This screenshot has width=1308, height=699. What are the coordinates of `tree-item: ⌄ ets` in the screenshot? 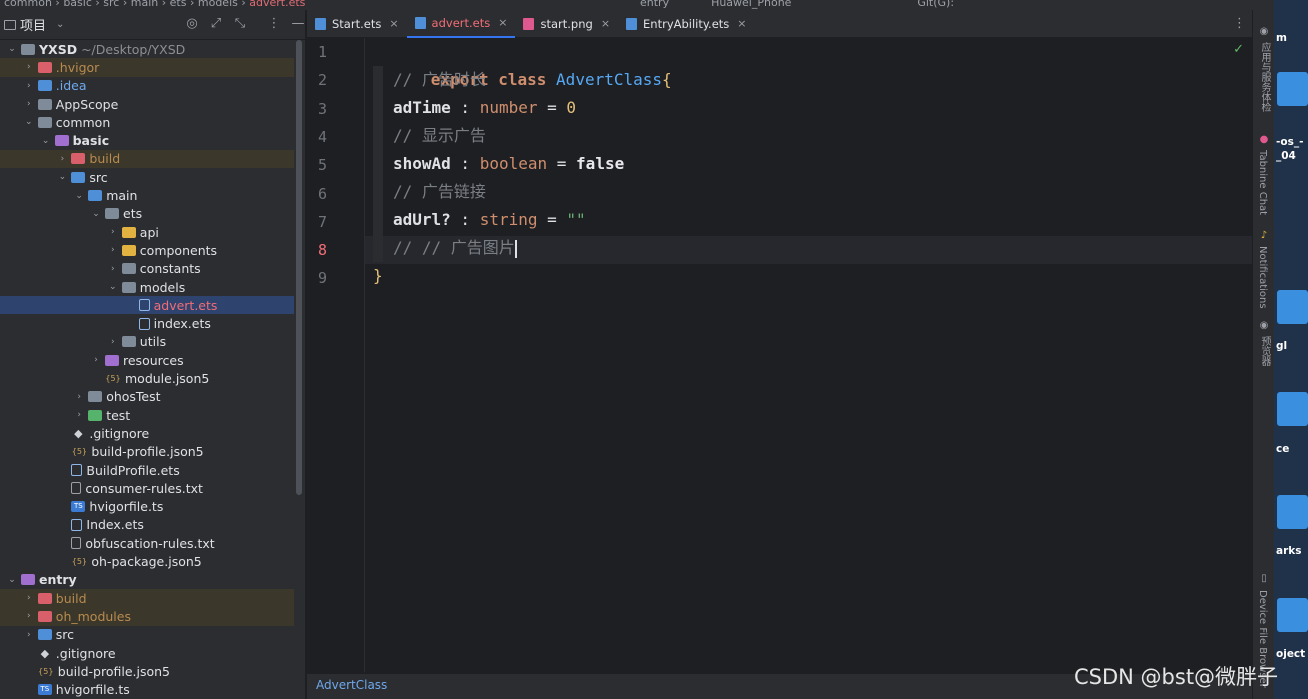 It's located at (147, 214).